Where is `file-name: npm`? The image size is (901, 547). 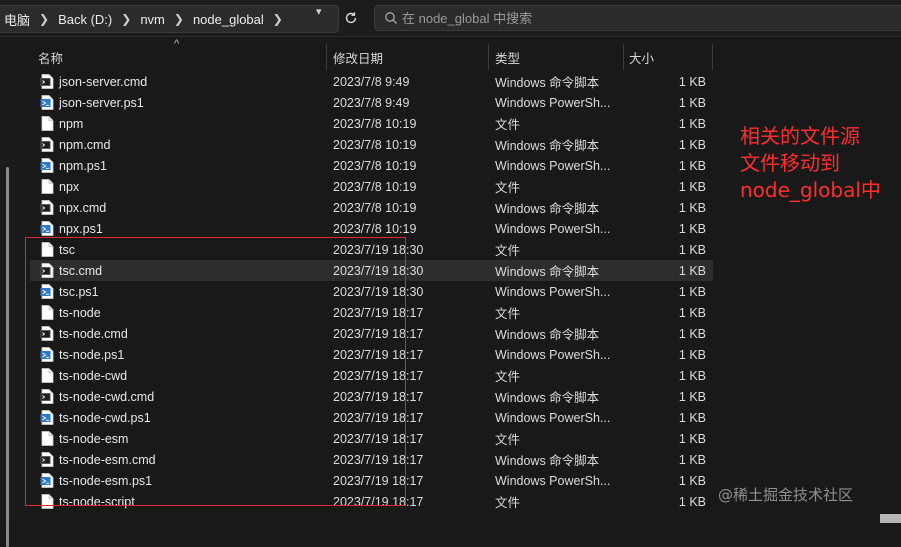
file-name: npm is located at coordinates (71, 124).